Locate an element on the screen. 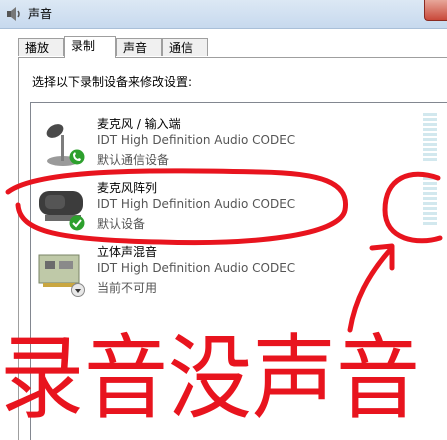 This screenshot has width=447, height=440. device-name: 麦克风 / 输入端 is located at coordinates (139, 124).